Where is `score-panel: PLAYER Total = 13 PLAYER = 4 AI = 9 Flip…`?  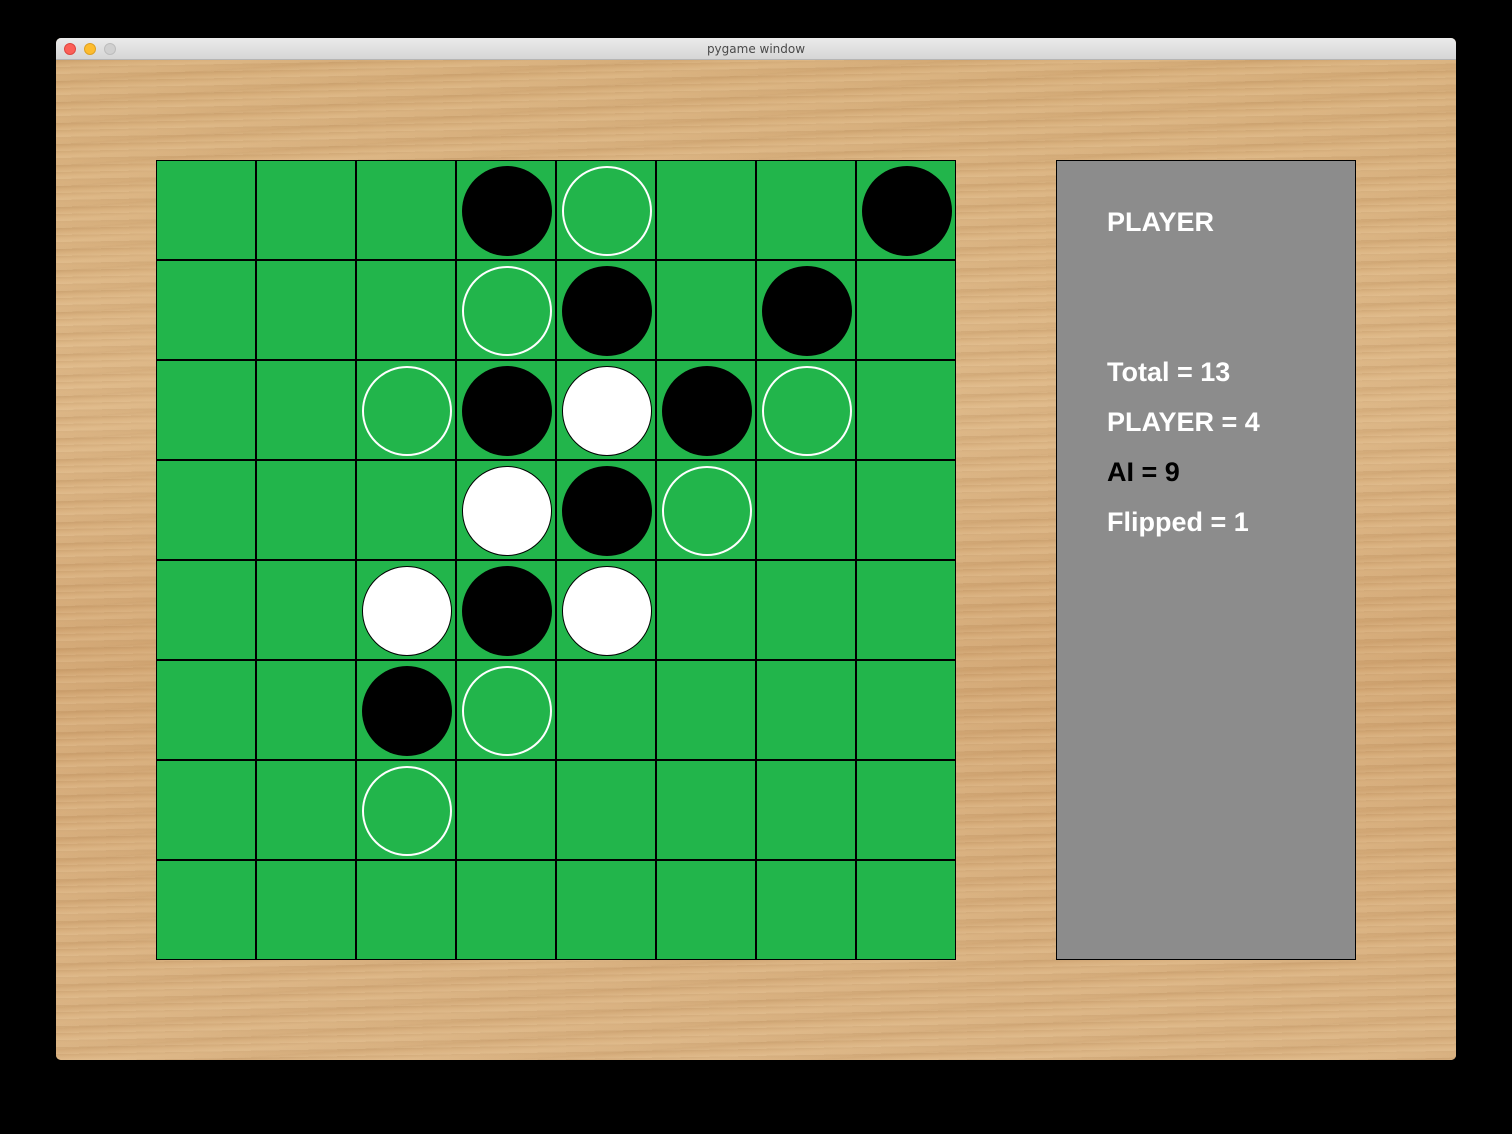
score-panel: PLAYER Total = 13 PLAYER = 4 AI = 9 Flip… is located at coordinates (1206, 560).